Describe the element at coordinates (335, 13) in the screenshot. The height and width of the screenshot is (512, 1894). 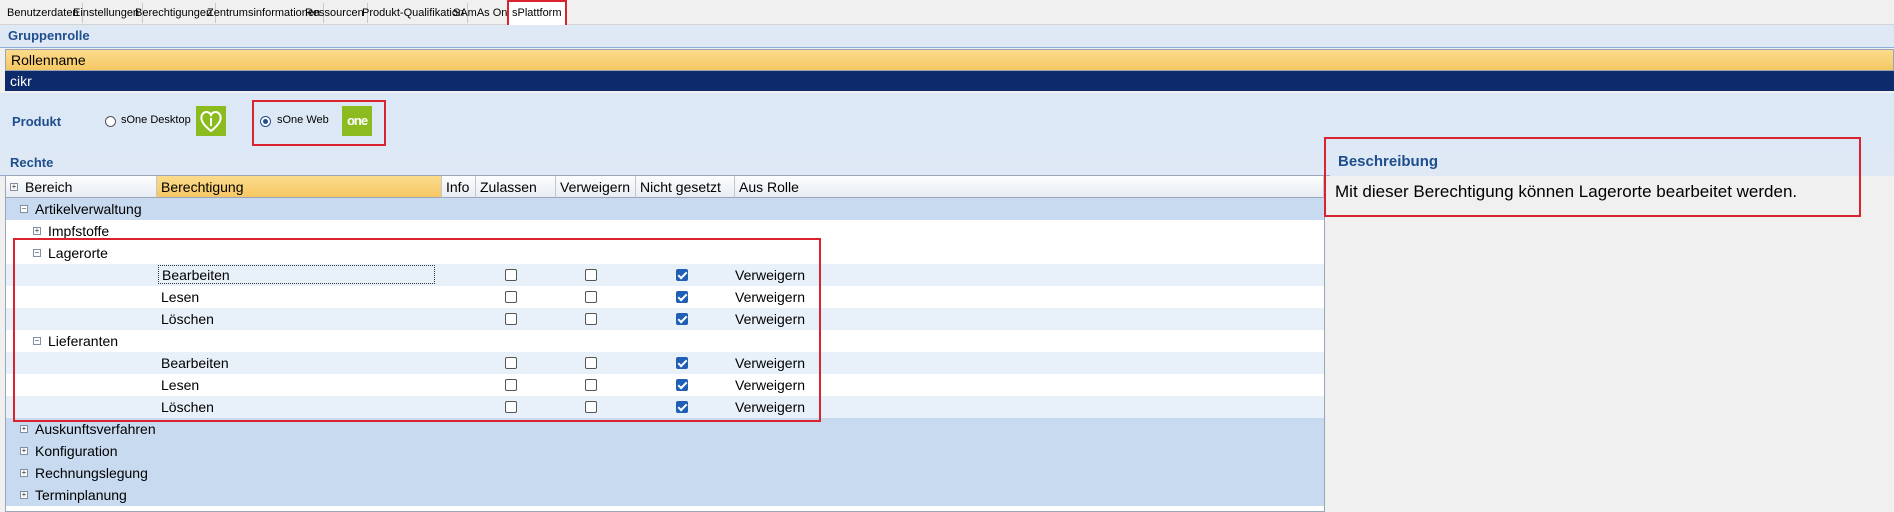
I see `tab-ressourcen: Ressourcen` at that location.